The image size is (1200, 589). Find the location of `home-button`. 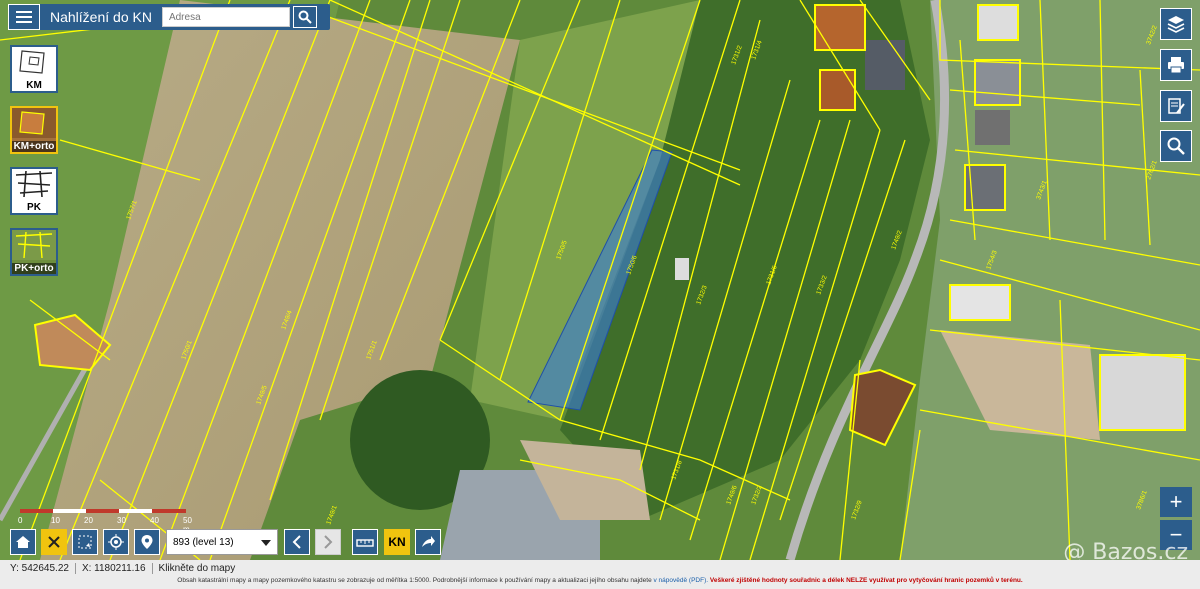

home-button is located at coordinates (23, 542).